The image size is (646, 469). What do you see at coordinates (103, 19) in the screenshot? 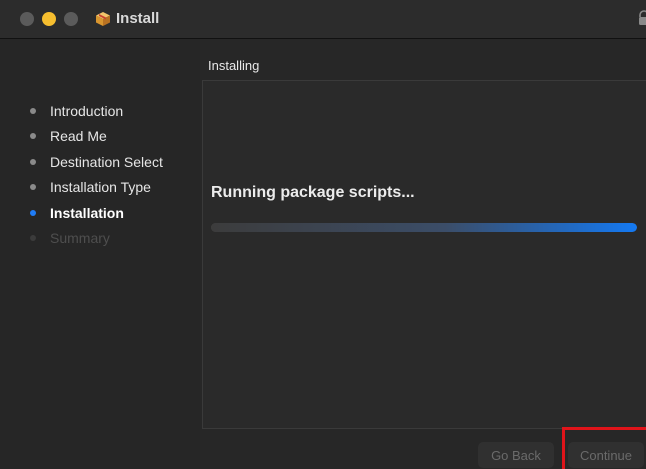
I see `package-icon` at bounding box center [103, 19].